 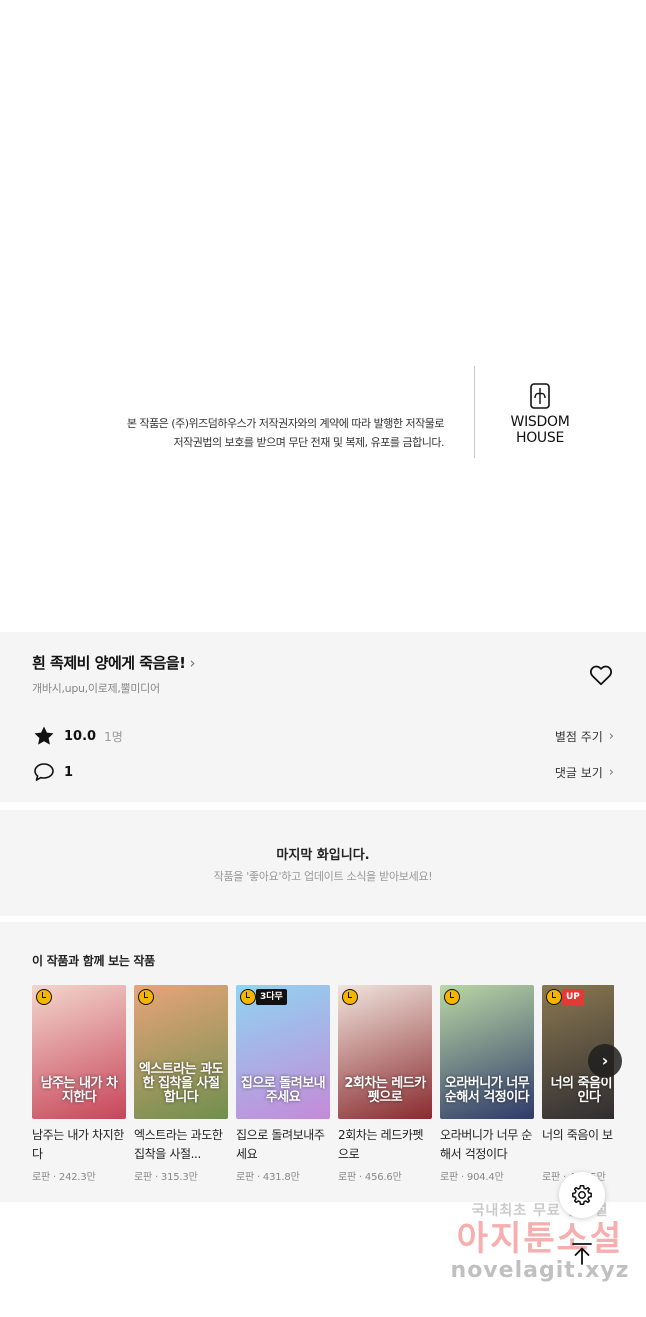 I want to click on comment-count: 1, so click(x=69, y=772).